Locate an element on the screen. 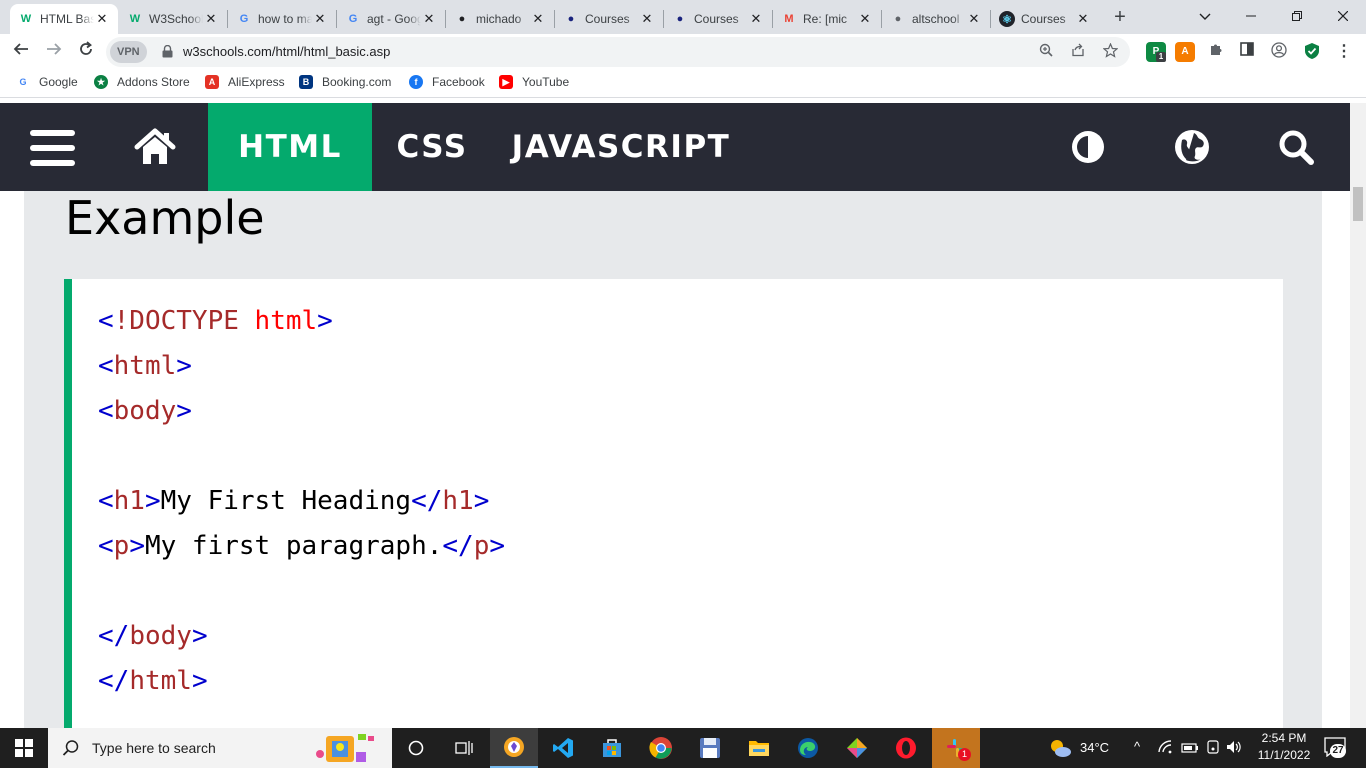  url-text: w3schools.com/html/html_basic.asp is located at coordinates (286, 51).